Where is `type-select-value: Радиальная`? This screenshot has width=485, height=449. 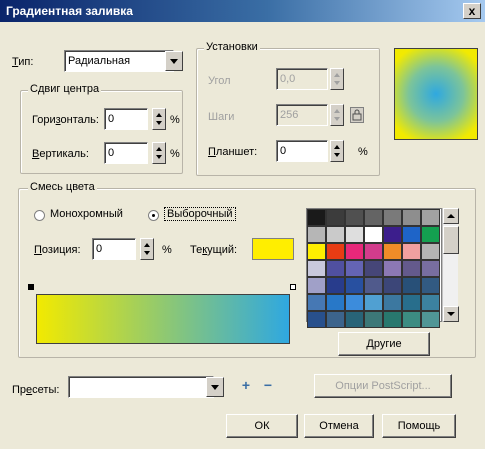
type-select-value: Радиальная is located at coordinates (99, 61).